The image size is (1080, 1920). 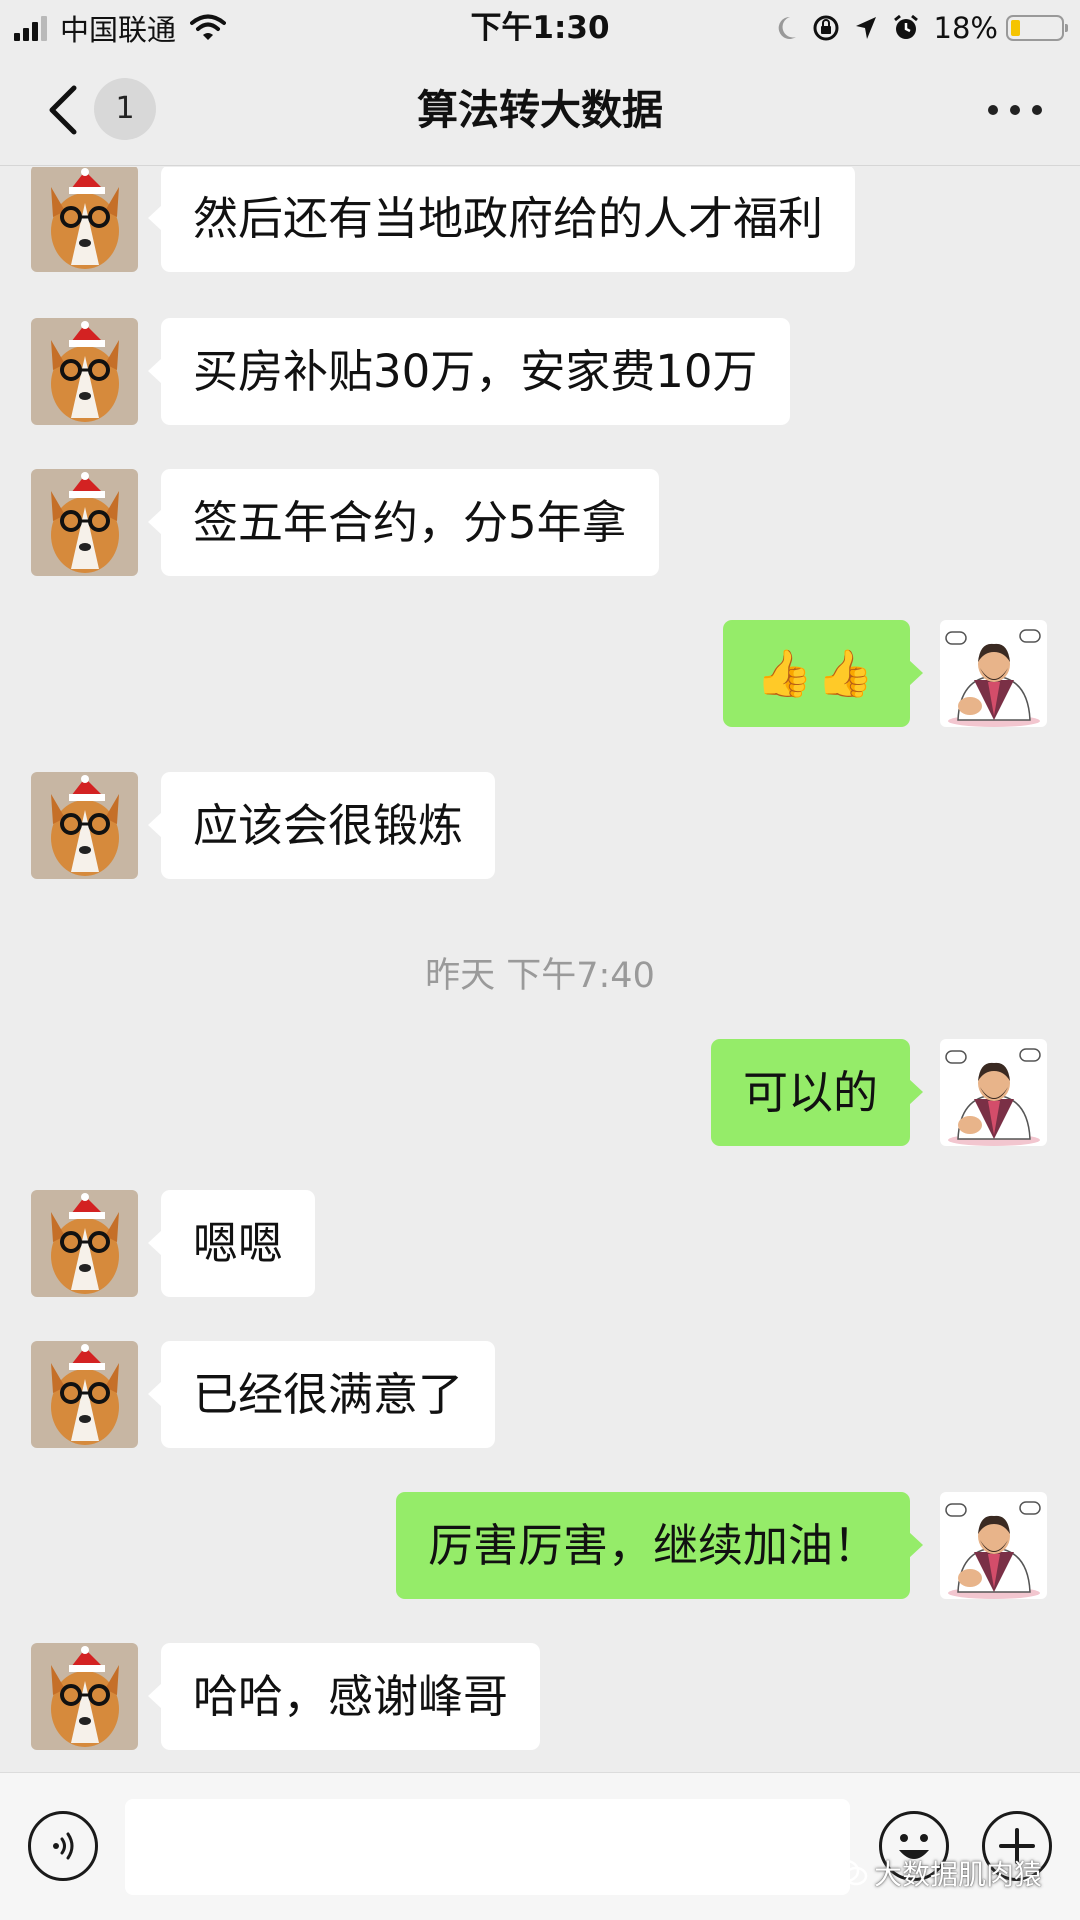 I want to click on message-bubble: 可以的, so click(x=817, y=1092).